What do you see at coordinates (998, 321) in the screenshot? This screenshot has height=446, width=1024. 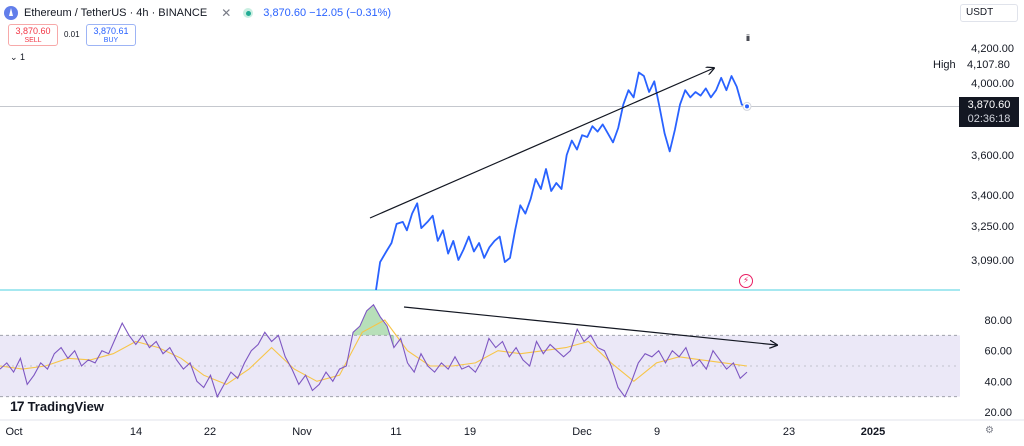 I see `rsi-tick-label: 80.00` at bounding box center [998, 321].